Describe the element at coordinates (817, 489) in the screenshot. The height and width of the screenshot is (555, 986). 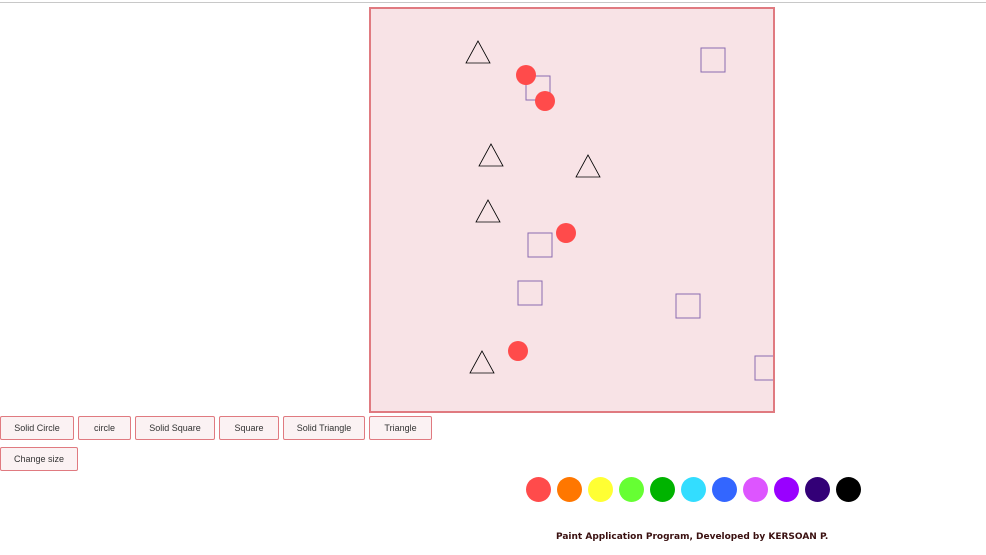
I see `color-swatch-indigo` at that location.